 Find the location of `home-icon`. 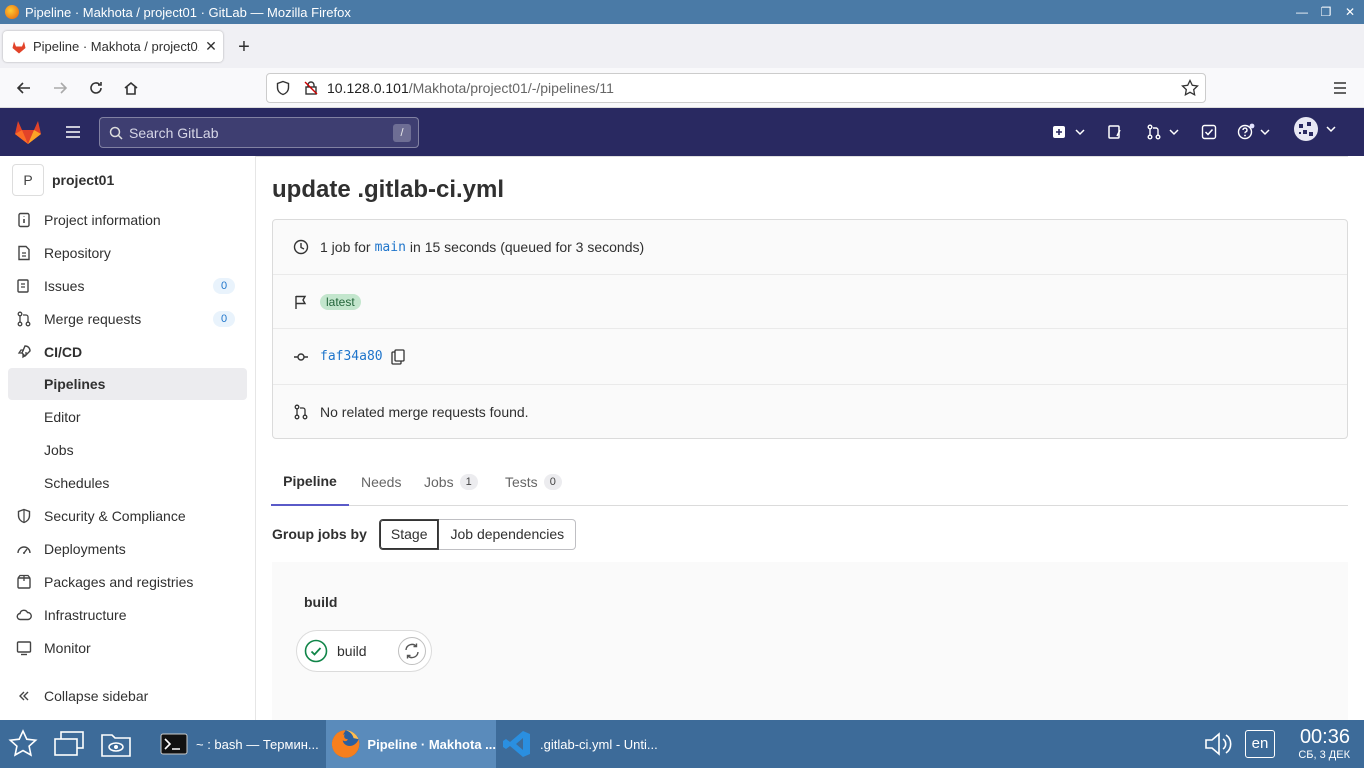

home-icon is located at coordinates (131, 88).